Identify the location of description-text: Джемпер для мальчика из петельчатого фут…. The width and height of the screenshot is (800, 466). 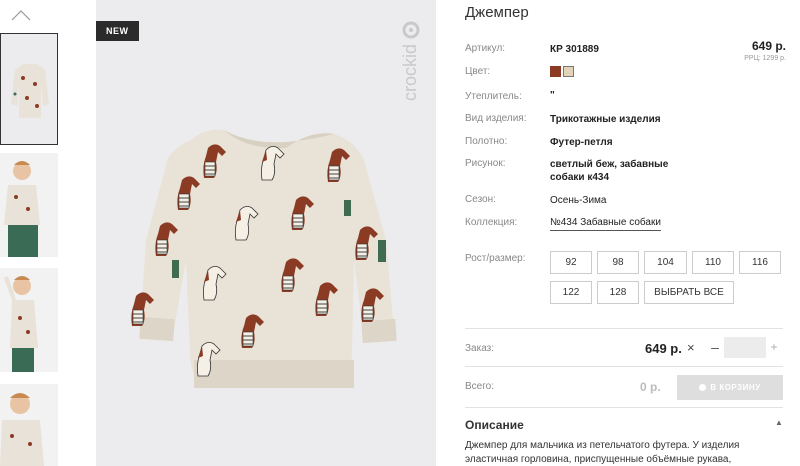
(602, 452).